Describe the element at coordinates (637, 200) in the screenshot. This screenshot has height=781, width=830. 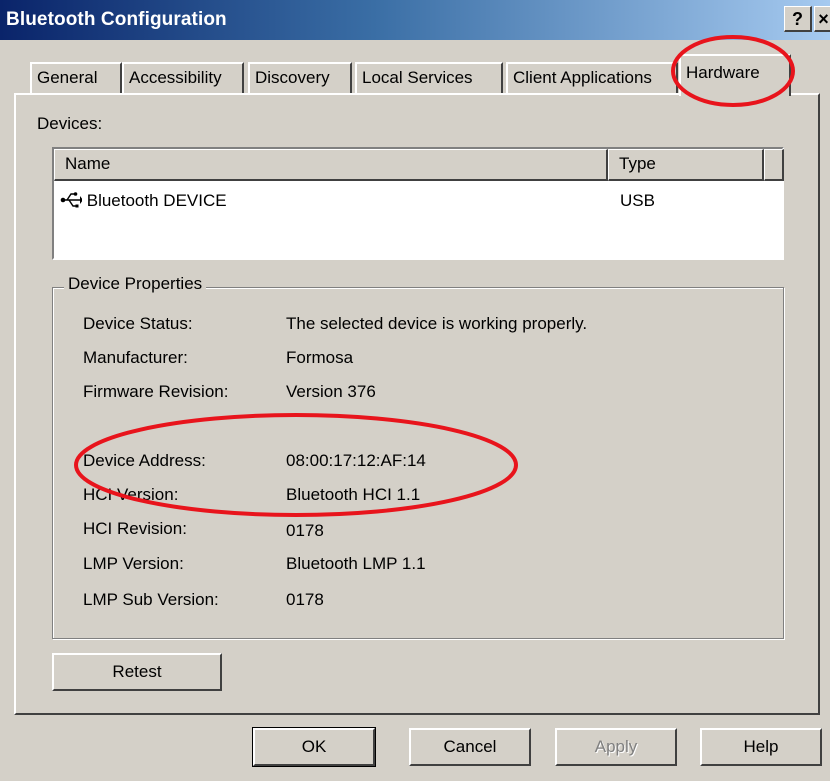
I see `device-type: USB` at that location.